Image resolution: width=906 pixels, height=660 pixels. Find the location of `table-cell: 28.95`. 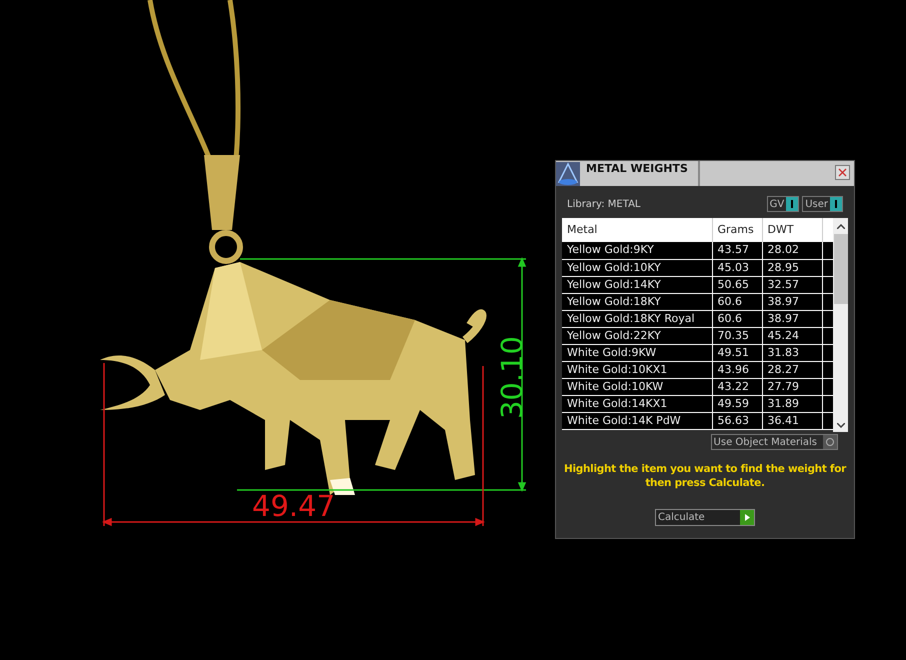

table-cell: 28.95 is located at coordinates (792, 267).